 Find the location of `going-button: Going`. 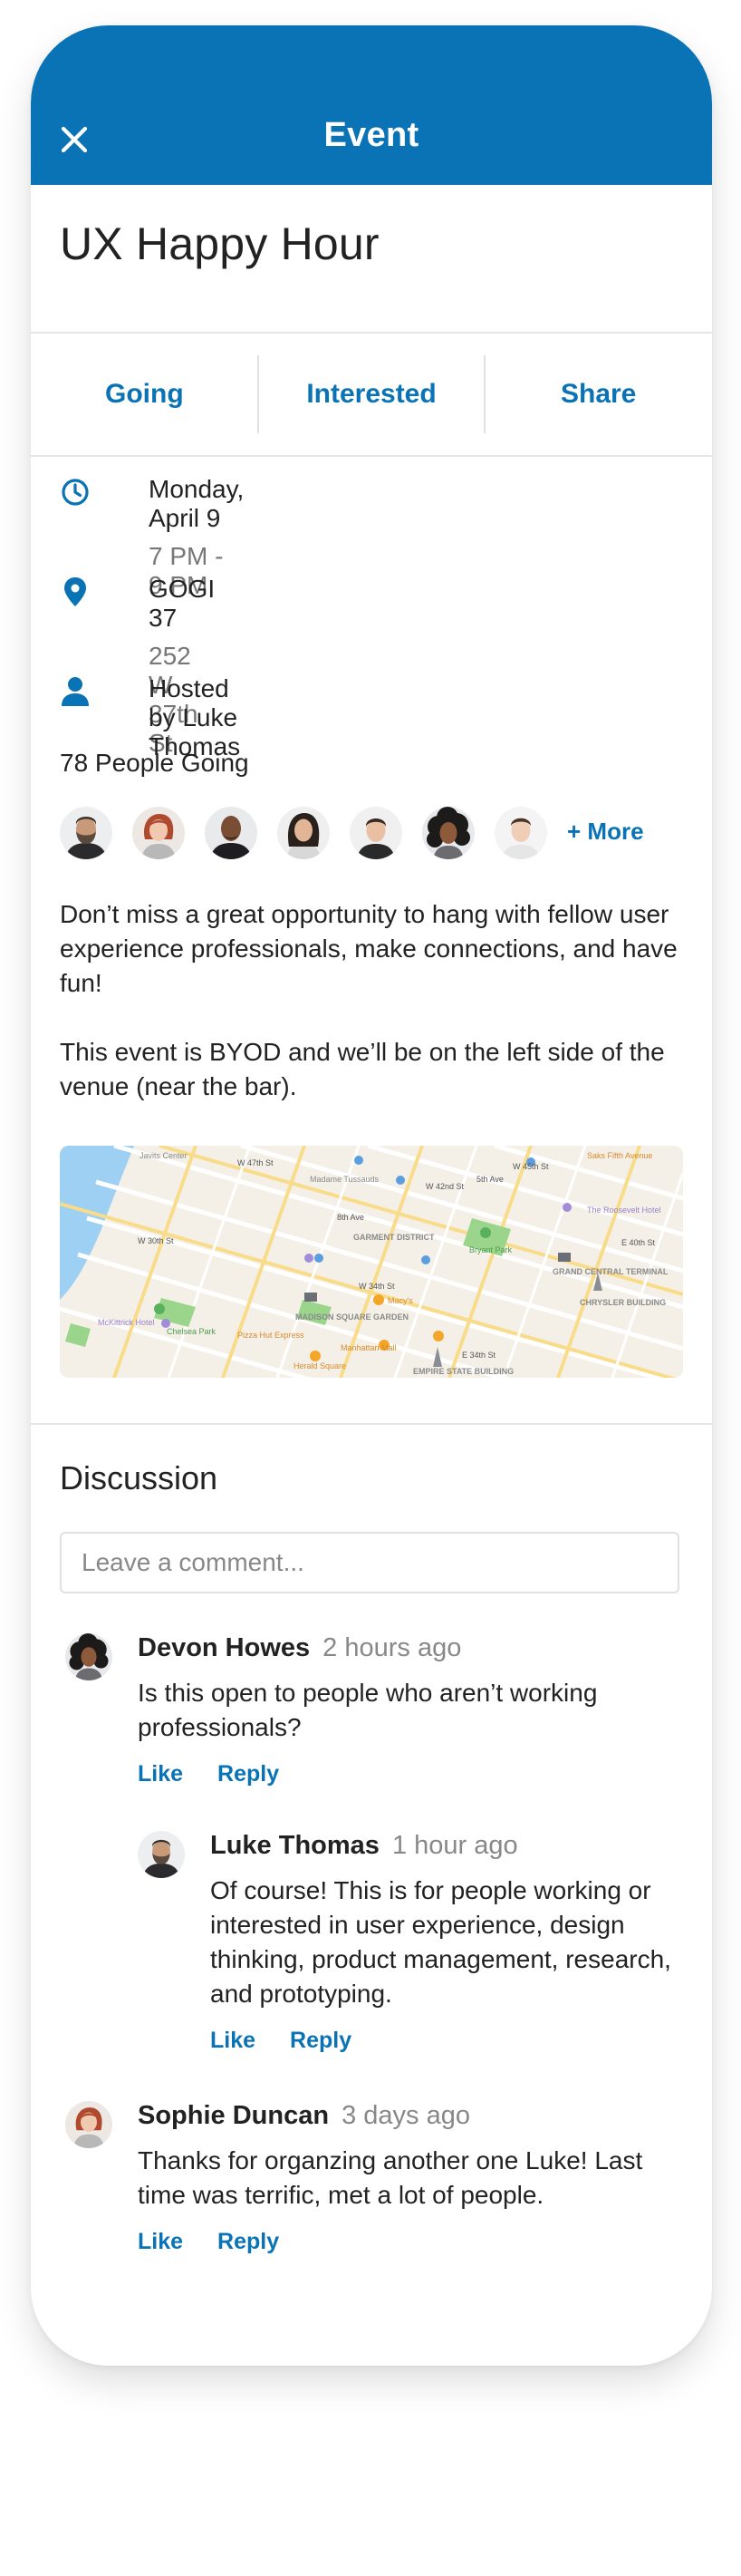

going-button: Going is located at coordinates (144, 394).